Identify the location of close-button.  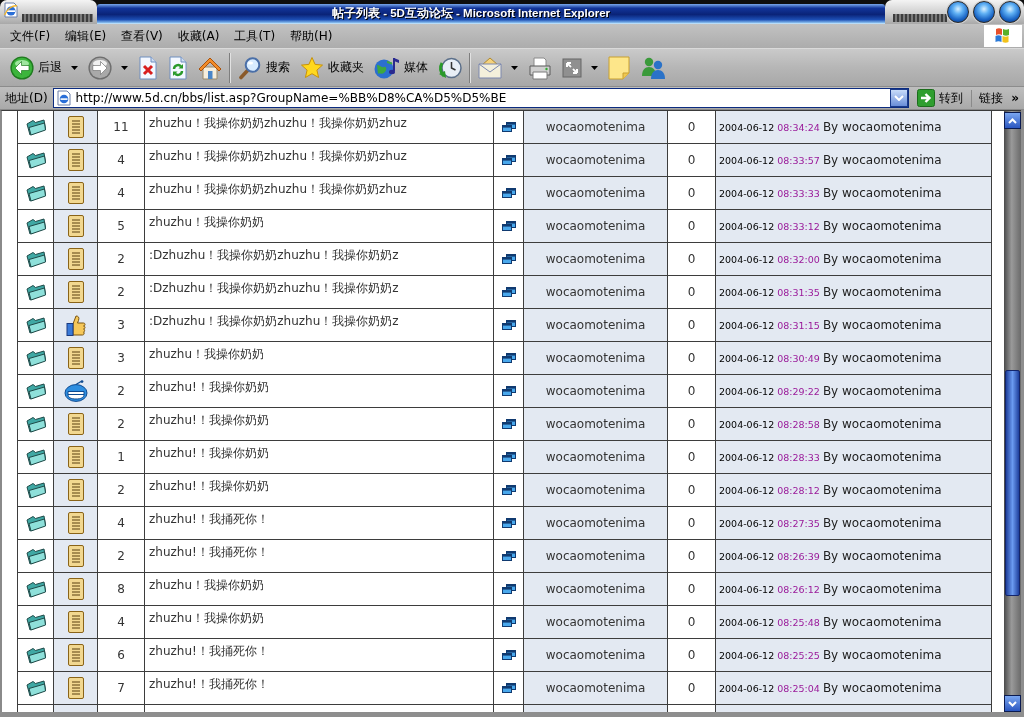
(1010, 12).